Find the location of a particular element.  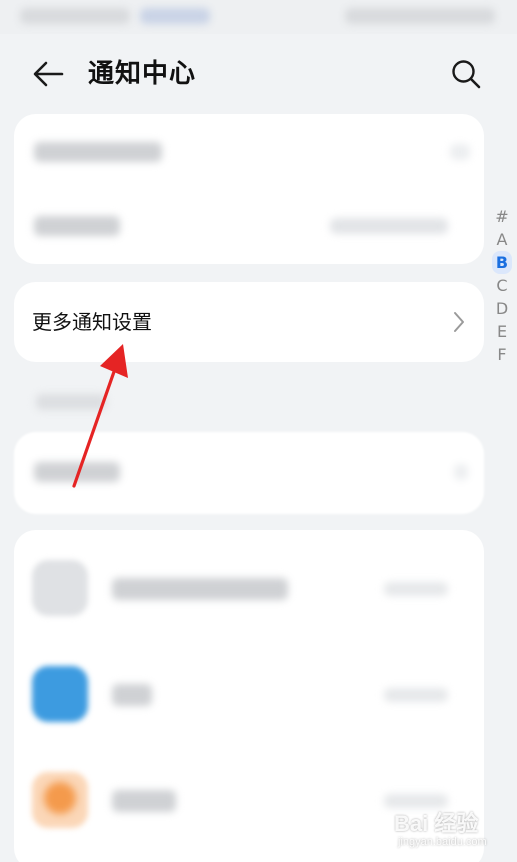

status-bar is located at coordinates (258, 17).